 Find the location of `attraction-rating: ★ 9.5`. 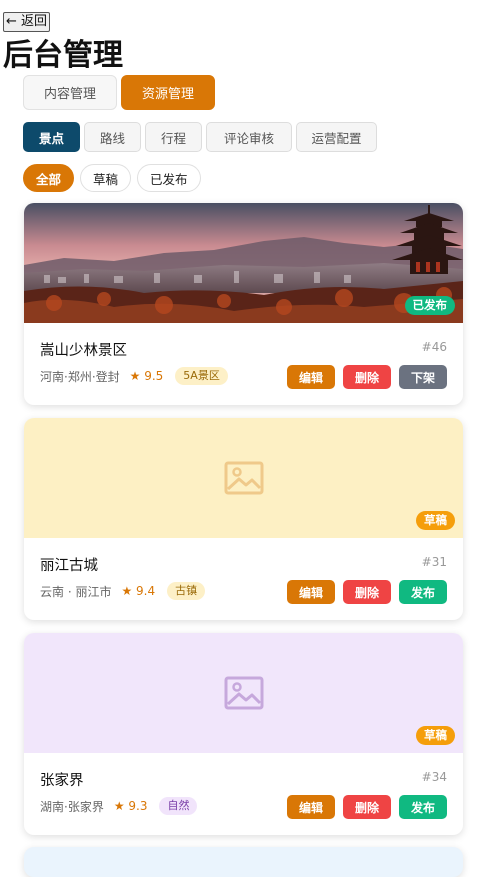

attraction-rating: ★ 9.5 is located at coordinates (146, 376).